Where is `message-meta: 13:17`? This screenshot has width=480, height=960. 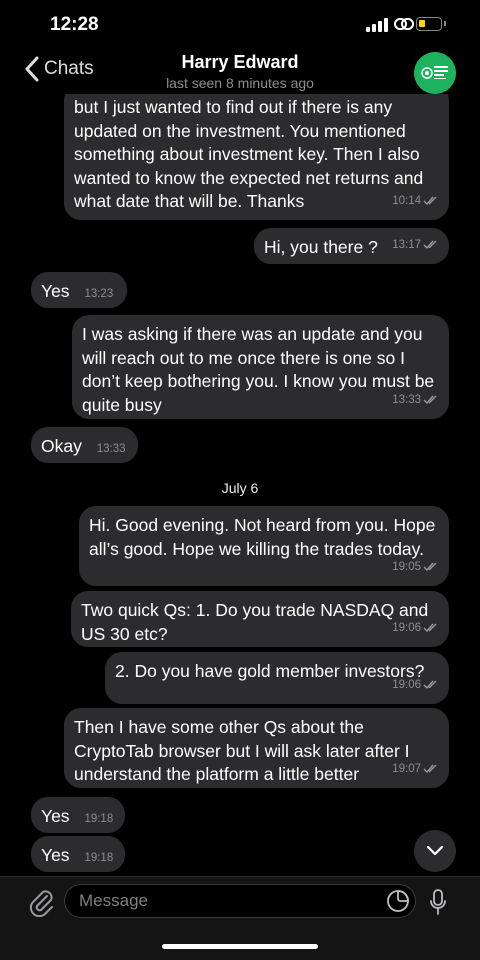
message-meta: 13:17 is located at coordinates (415, 246).